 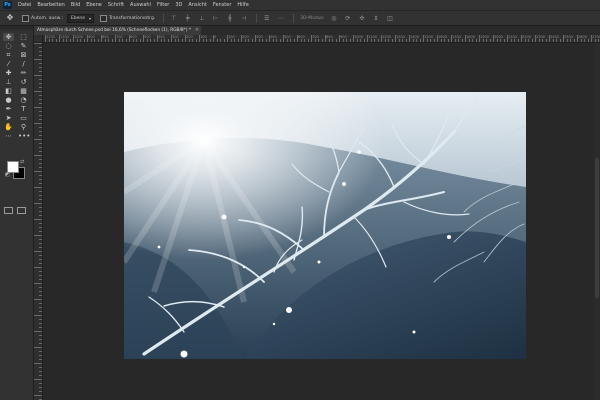 What do you see at coordinates (597, 228) in the screenshot?
I see `scrollbar-thumb` at bounding box center [597, 228].